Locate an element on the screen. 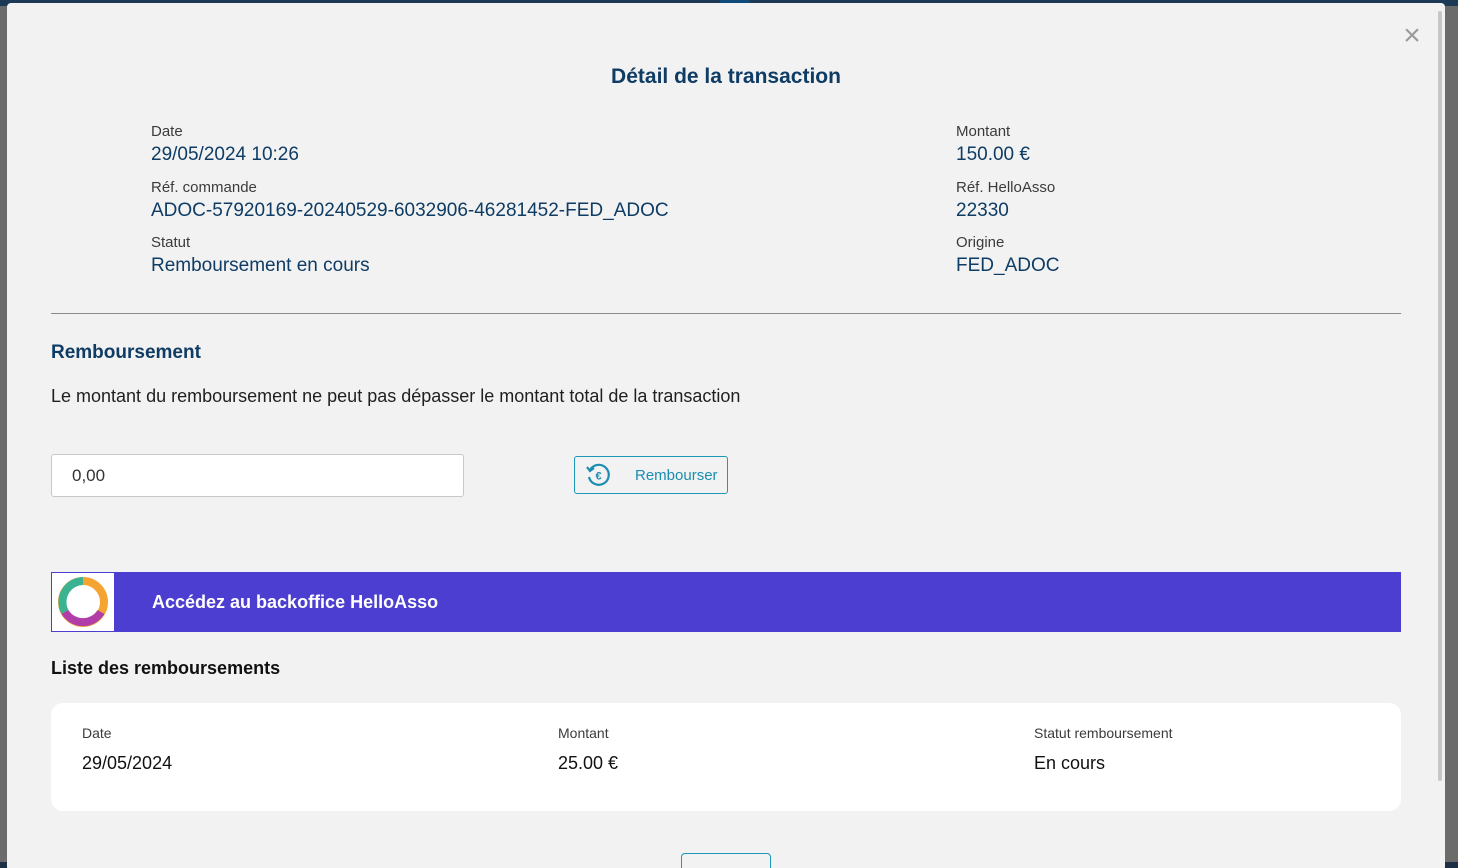  refund-amount-column: Montant 25.00 € is located at coordinates (588, 749).